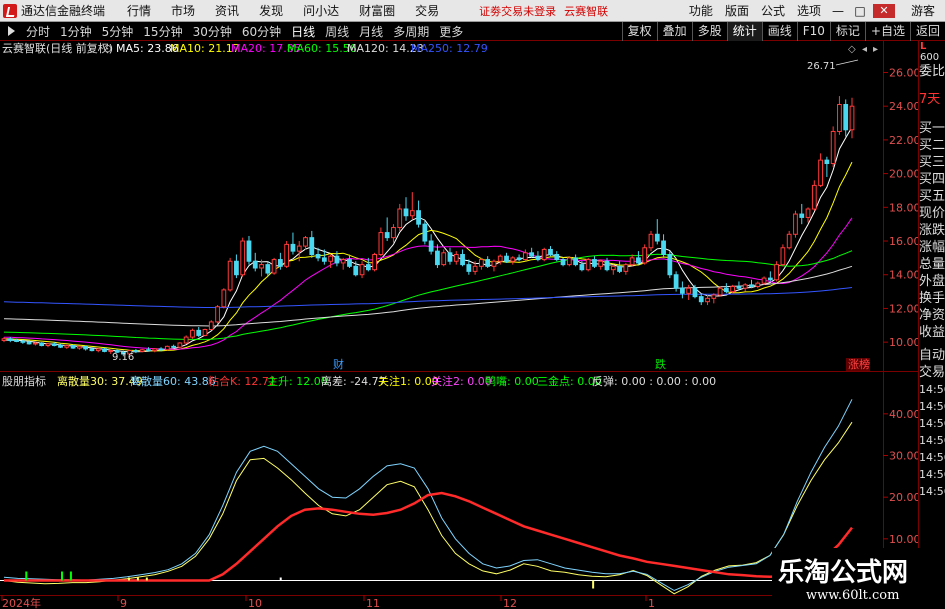 The height and width of the screenshot is (609, 945). Describe the element at coordinates (927, 31) in the screenshot. I see `back-button: 返回` at that location.